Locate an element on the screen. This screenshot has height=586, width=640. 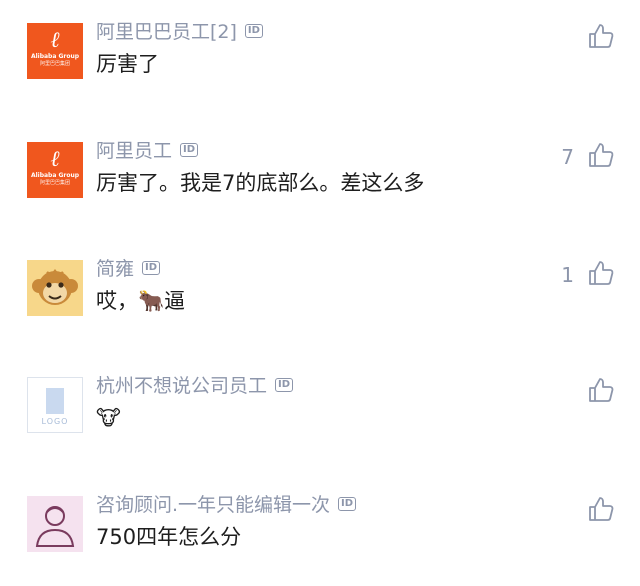
username: 杭州不想说公司员工 ID is located at coordinates (195, 386).